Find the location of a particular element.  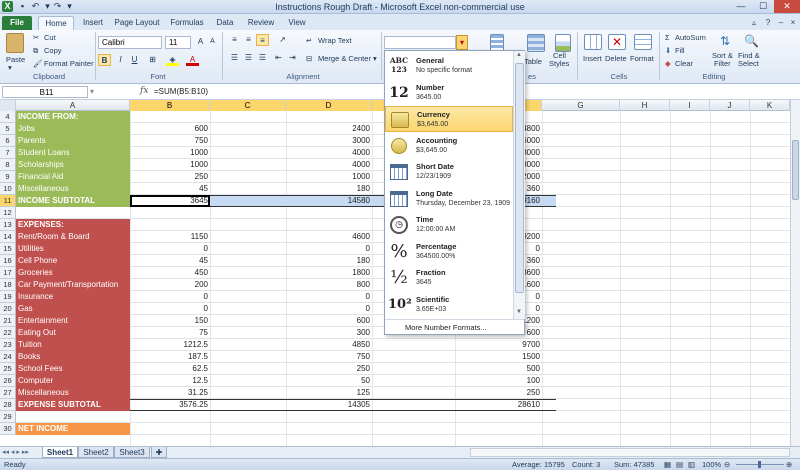

dropdown-scrollbar-thumb is located at coordinates (519, 178).